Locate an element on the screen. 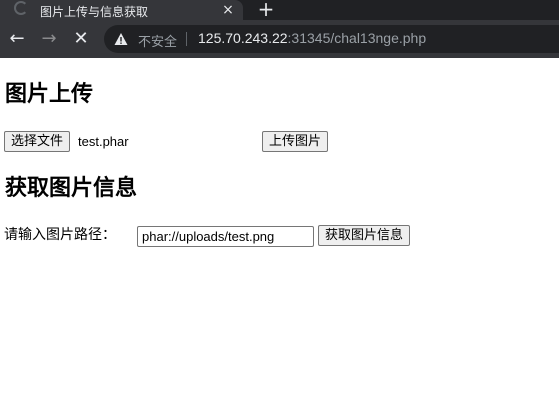 This screenshot has height=402, width=559. back-icon: ← is located at coordinates (17, 39).